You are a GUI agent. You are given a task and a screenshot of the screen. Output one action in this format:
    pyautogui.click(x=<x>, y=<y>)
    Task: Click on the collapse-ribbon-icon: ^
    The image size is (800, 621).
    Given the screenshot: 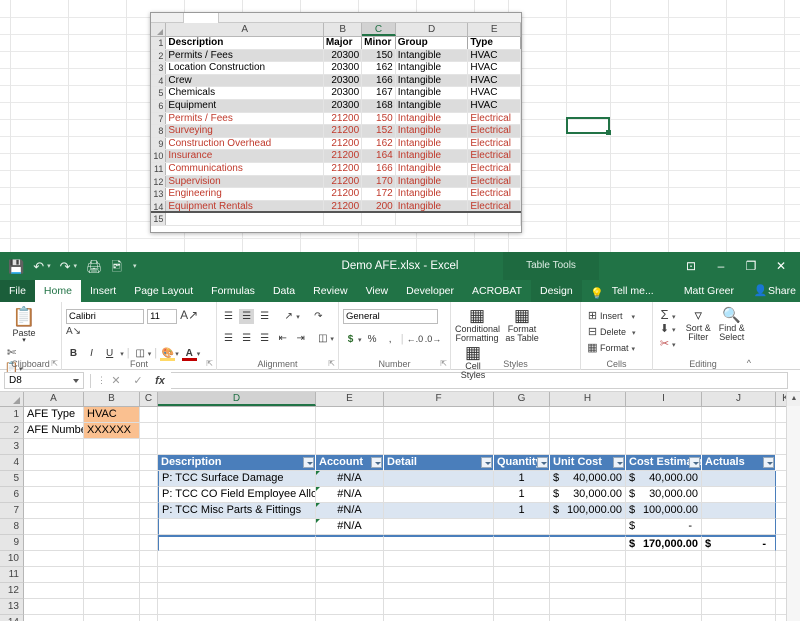 What is the action you would take?
    pyautogui.click(x=749, y=363)
    